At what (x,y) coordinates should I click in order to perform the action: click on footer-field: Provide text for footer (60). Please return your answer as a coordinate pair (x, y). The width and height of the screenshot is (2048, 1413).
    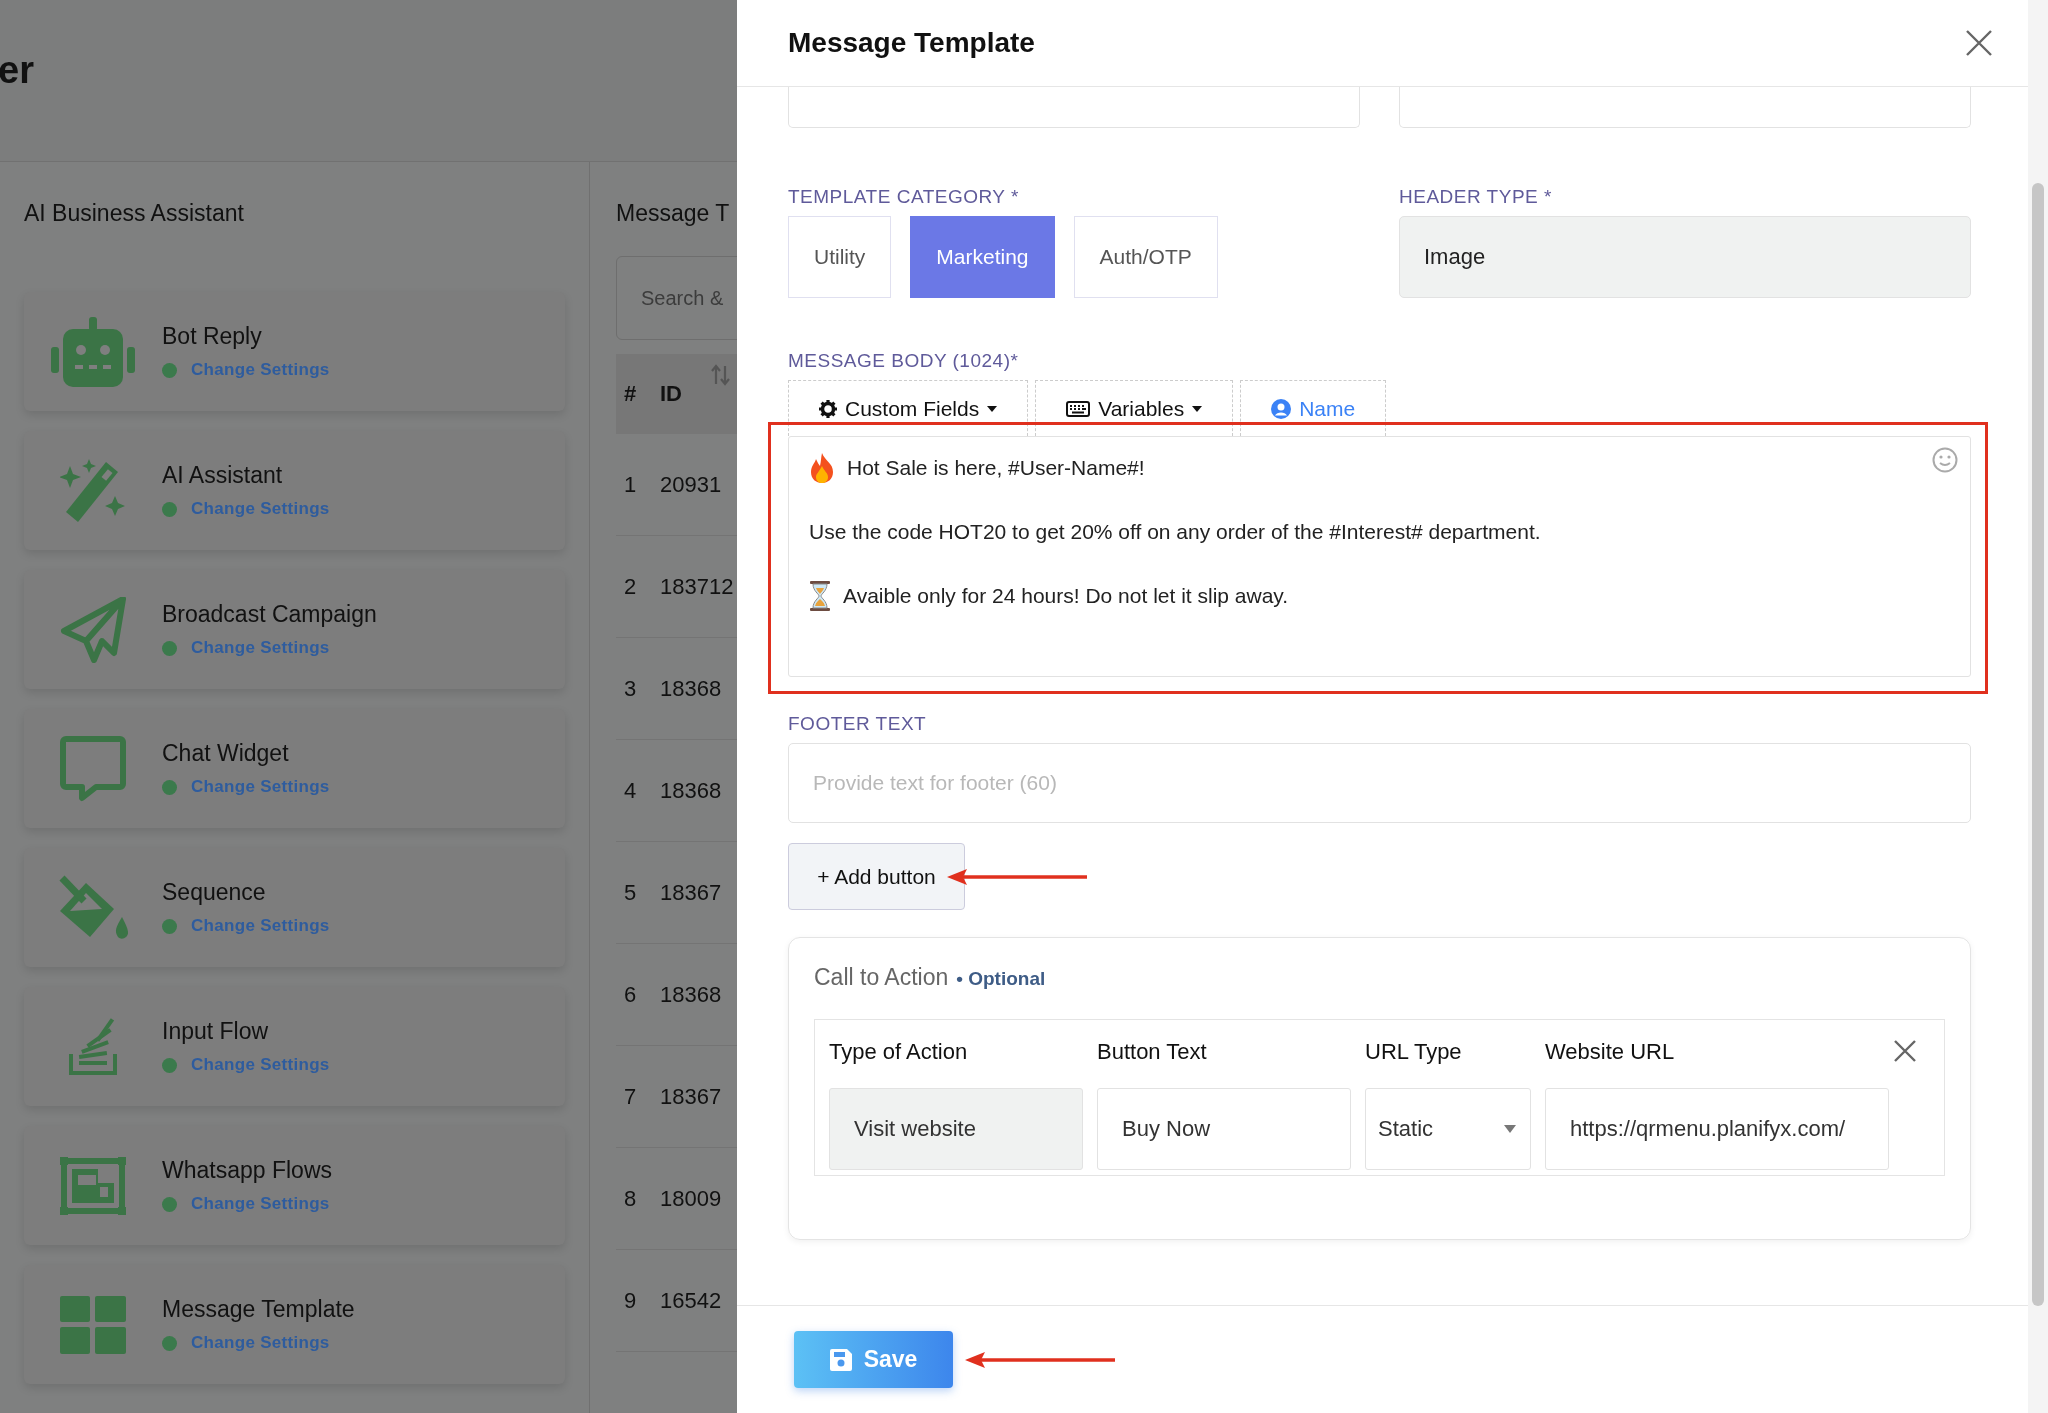
    Looking at the image, I should click on (1379, 783).